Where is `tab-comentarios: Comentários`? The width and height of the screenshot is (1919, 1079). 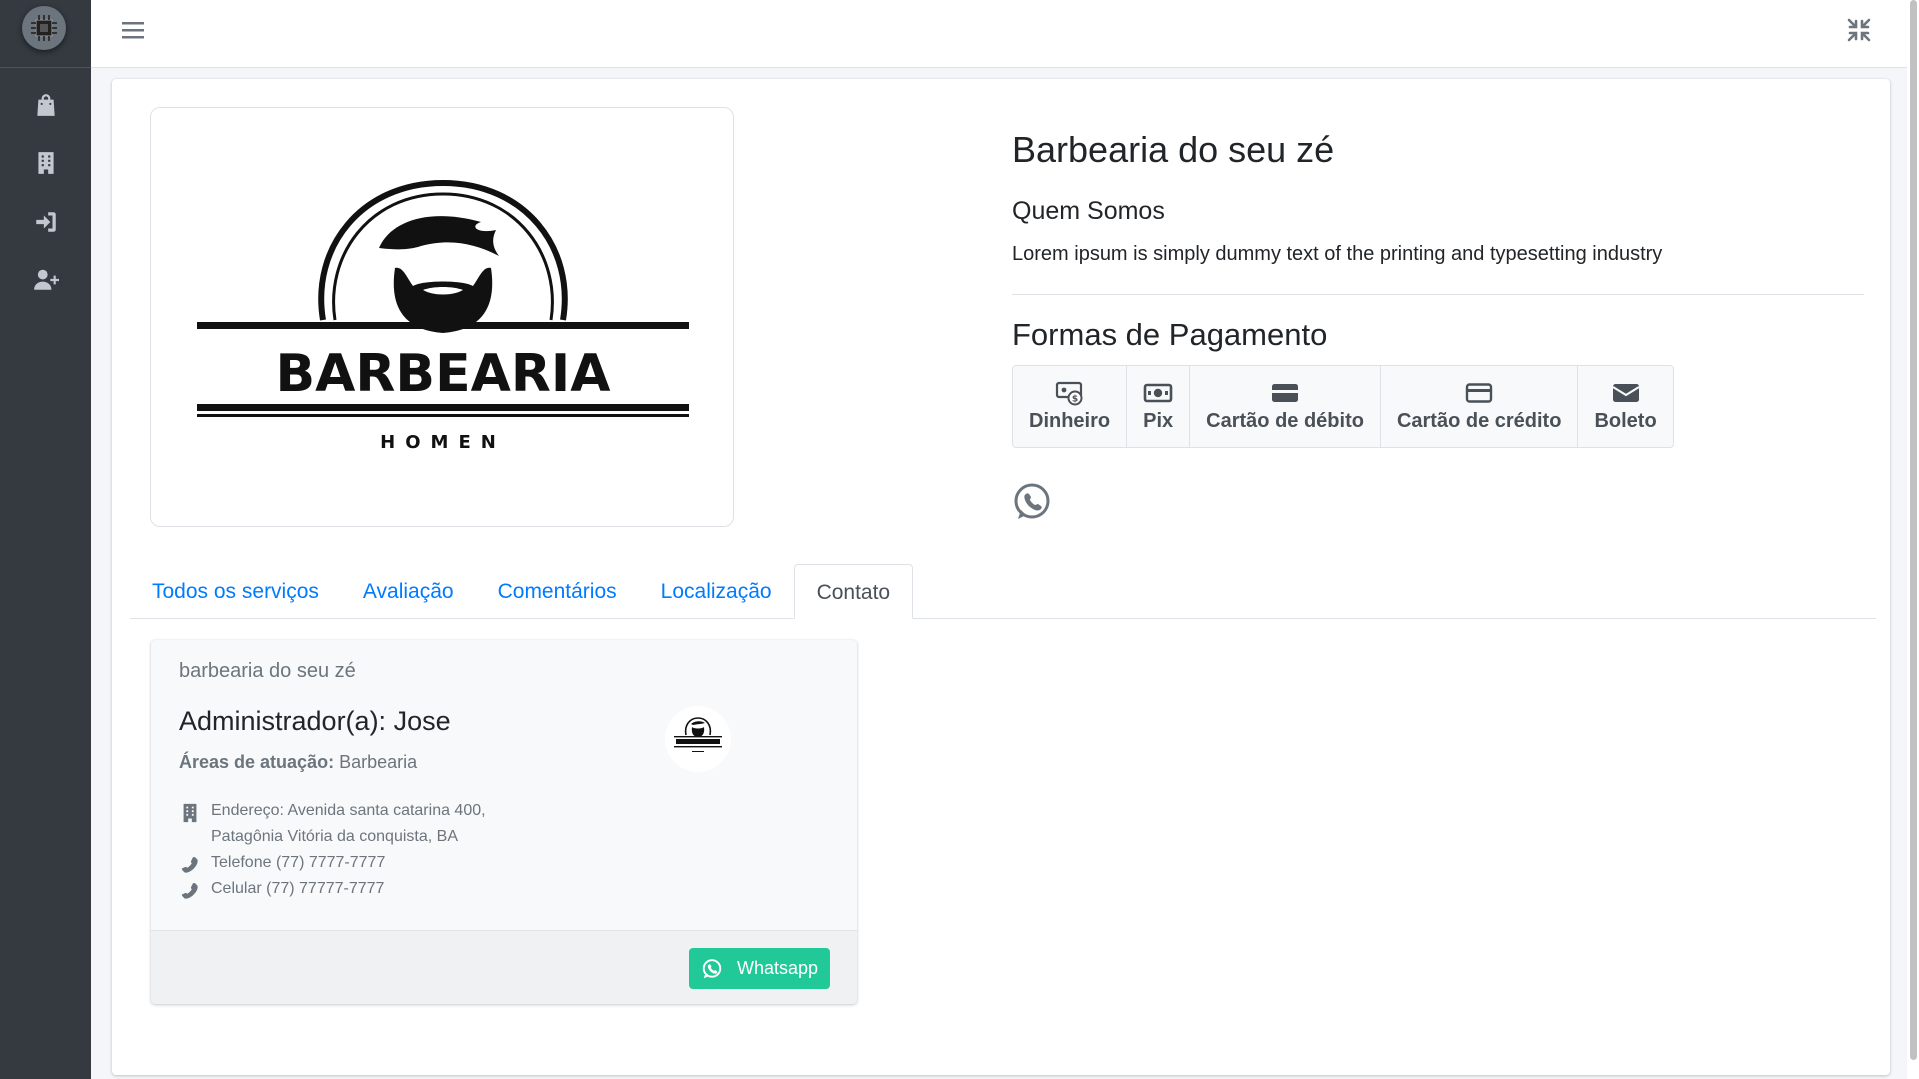
tab-comentarios: Comentários is located at coordinates (557, 591).